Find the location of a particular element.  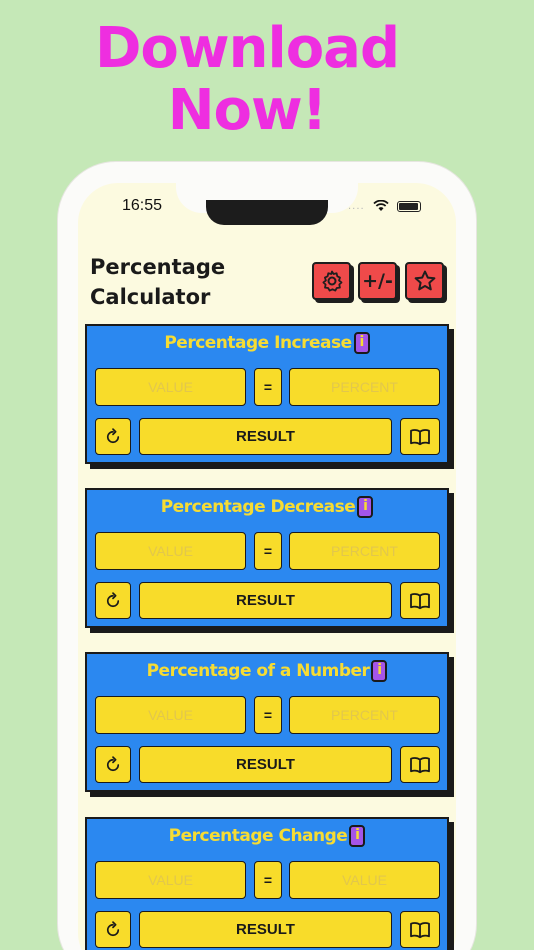

promo-line-1: Download is located at coordinates (247, 48).